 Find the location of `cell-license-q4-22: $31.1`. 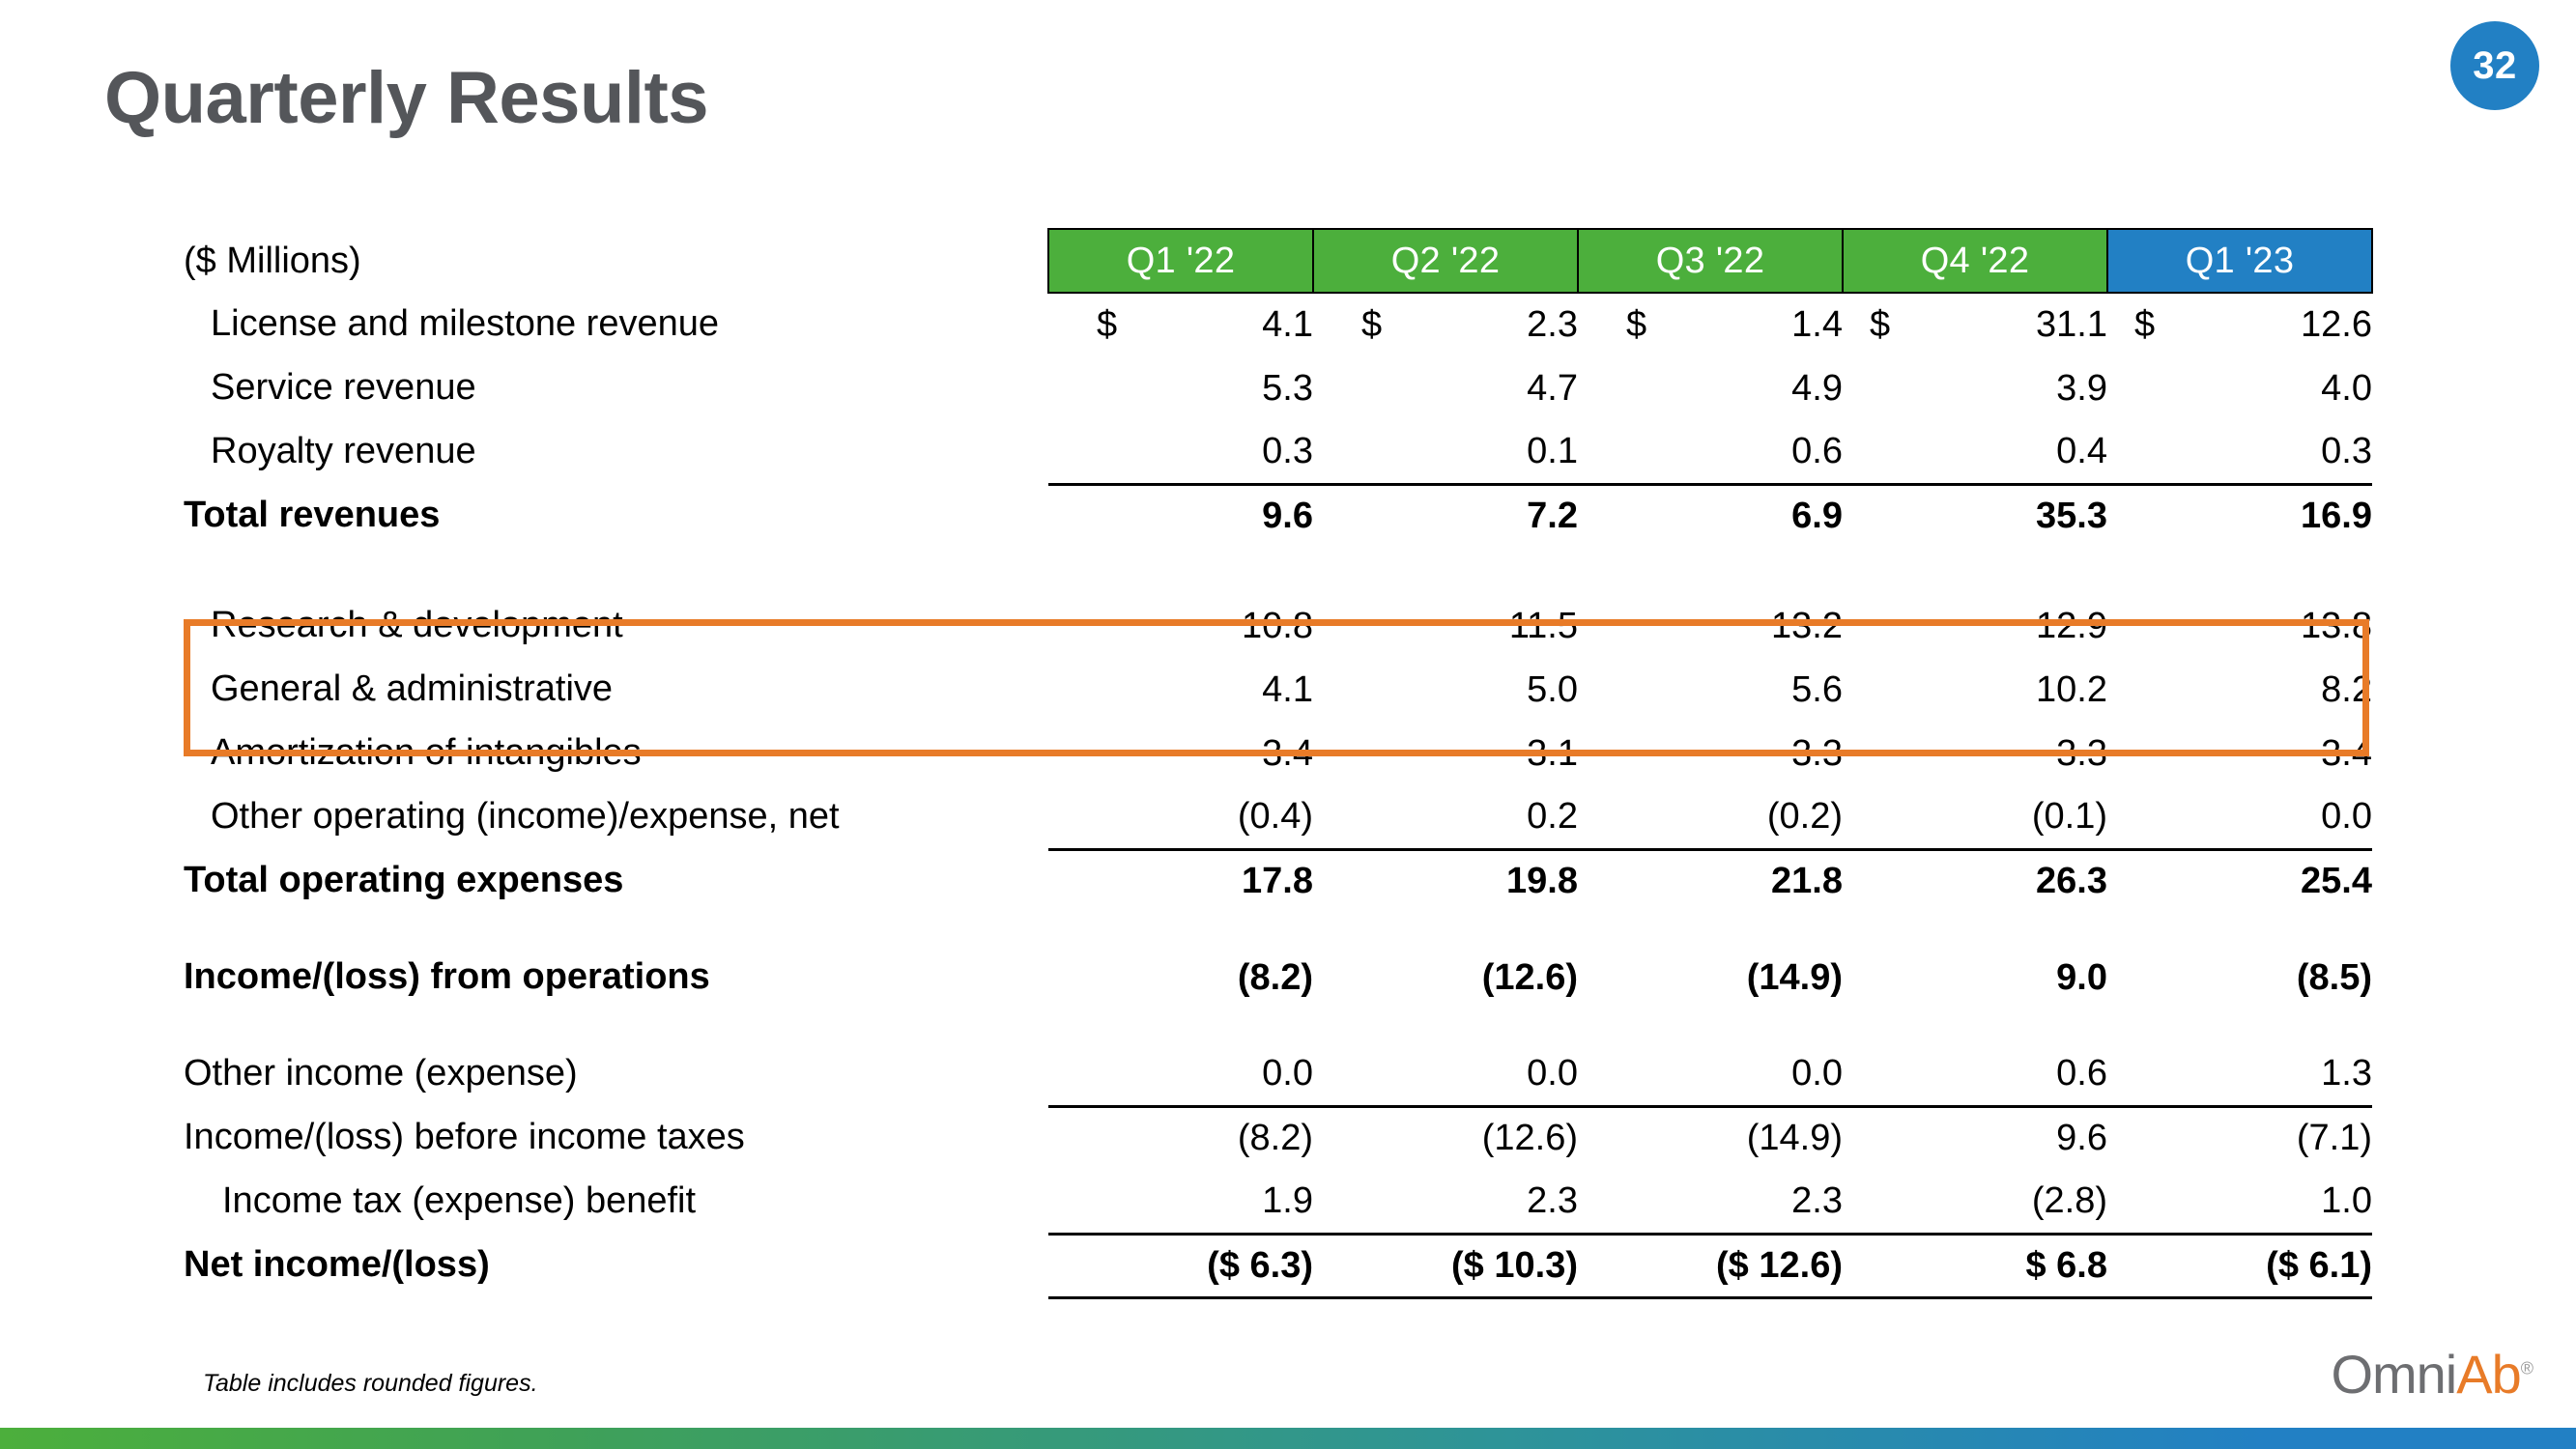

cell-license-q4-22: $31.1 is located at coordinates (1989, 324).